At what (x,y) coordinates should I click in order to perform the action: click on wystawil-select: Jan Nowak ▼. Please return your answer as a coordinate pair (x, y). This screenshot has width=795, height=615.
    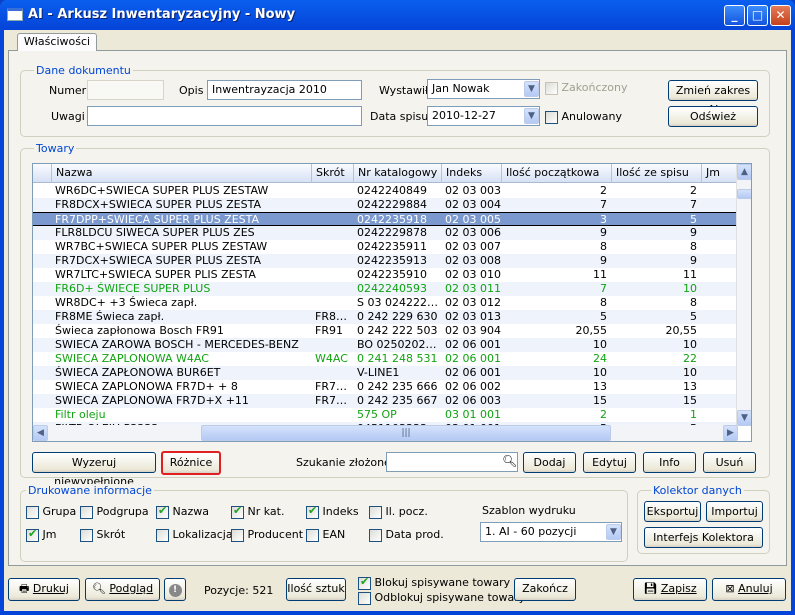
    Looking at the image, I should click on (483, 89).